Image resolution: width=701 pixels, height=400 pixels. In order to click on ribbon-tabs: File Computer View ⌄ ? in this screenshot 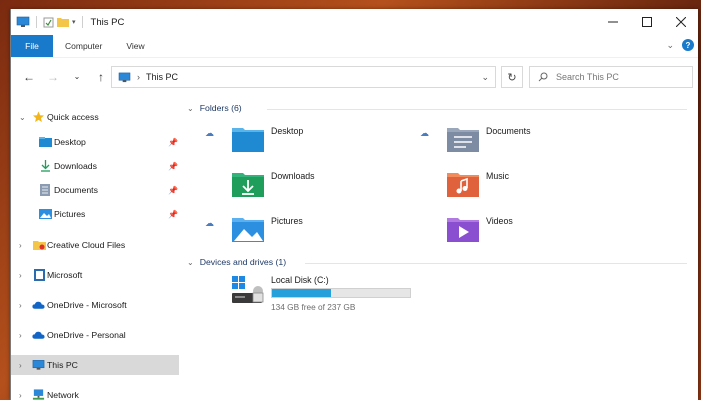, I will do `click(354, 46)`.